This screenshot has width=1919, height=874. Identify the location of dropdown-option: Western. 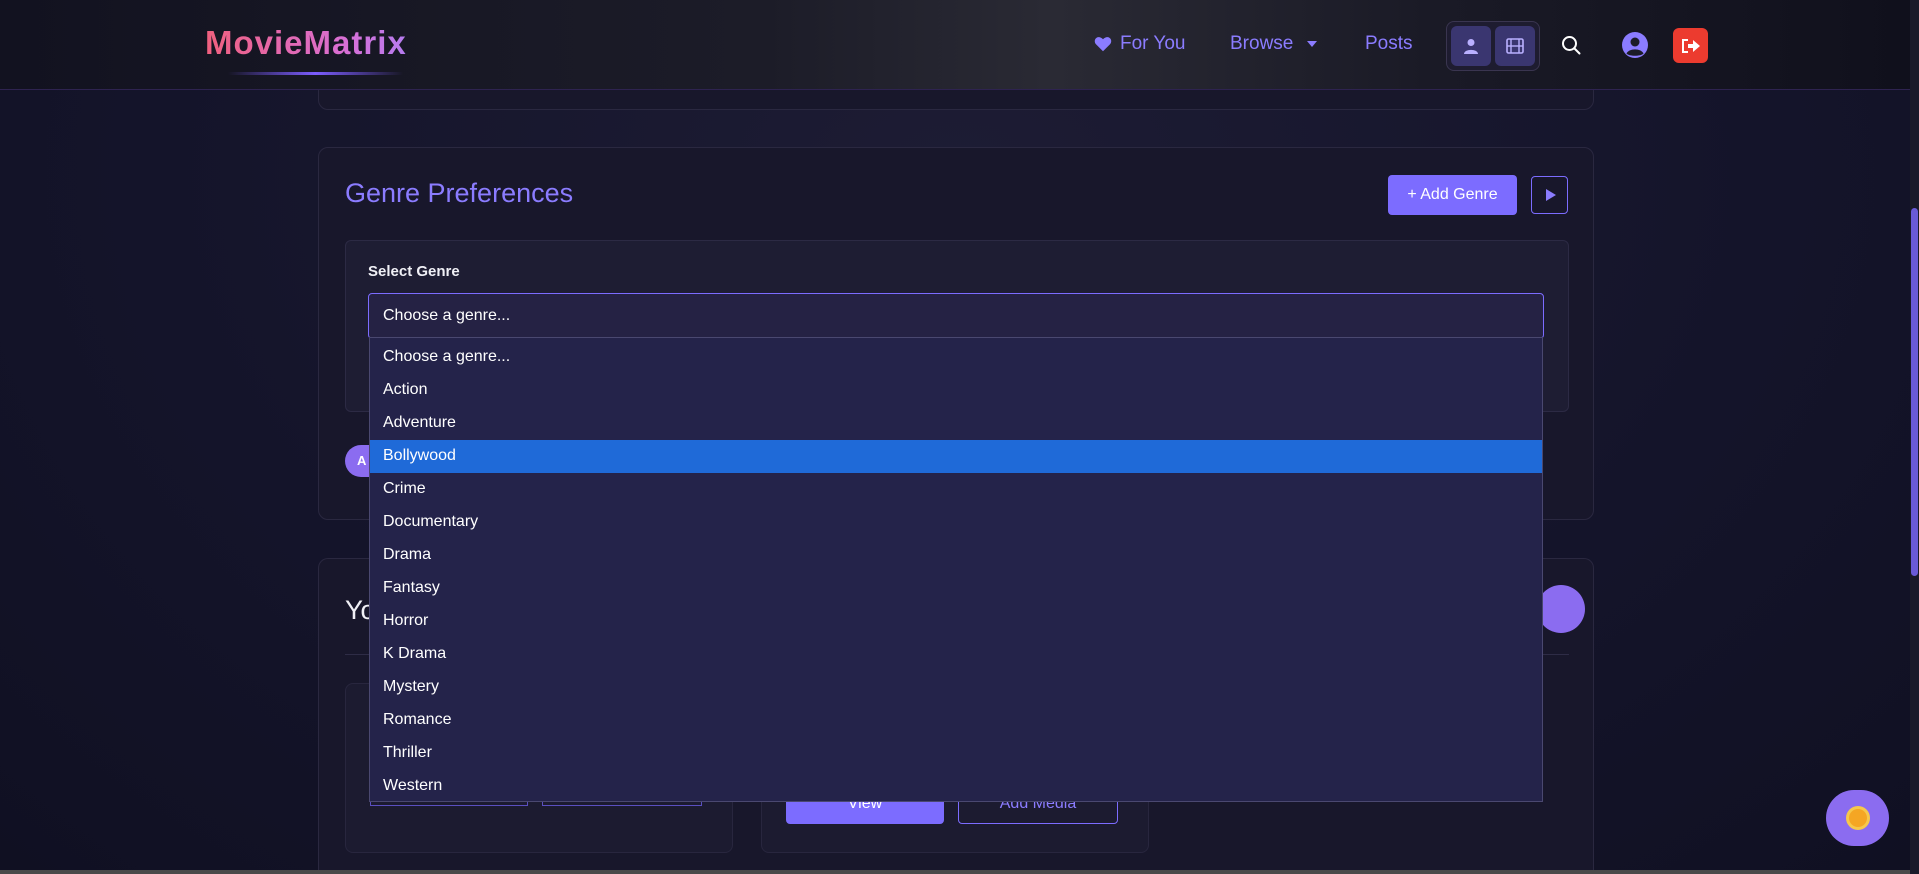
(956, 786).